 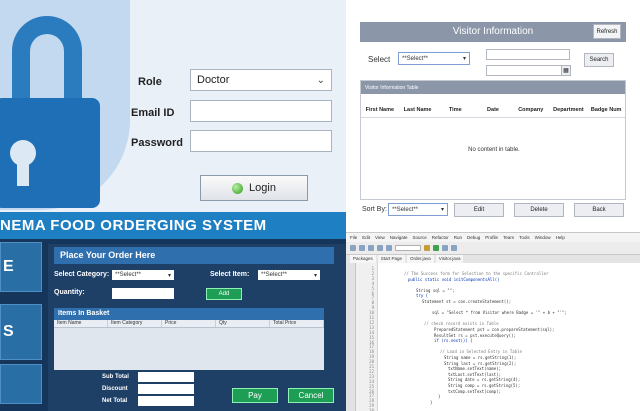 What do you see at coordinates (419, 237) in the screenshot?
I see `menu-item: Source` at bounding box center [419, 237].